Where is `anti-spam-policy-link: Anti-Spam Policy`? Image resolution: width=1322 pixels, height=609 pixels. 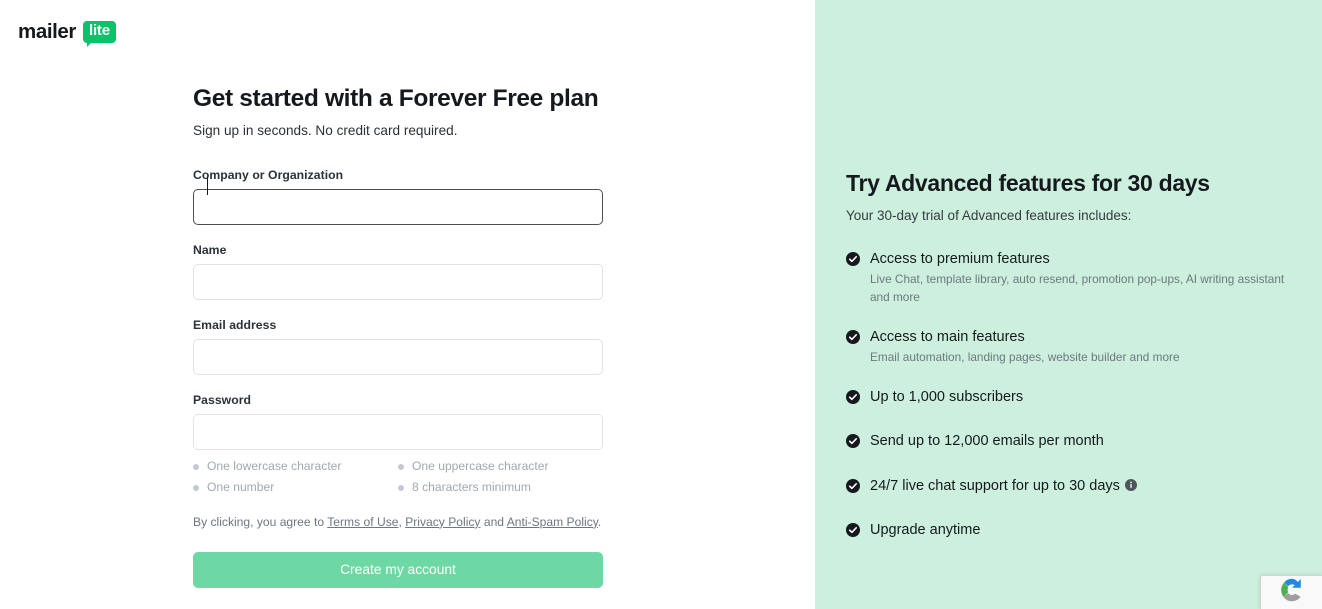 anti-spam-policy-link: Anti-Spam Policy is located at coordinates (552, 522).